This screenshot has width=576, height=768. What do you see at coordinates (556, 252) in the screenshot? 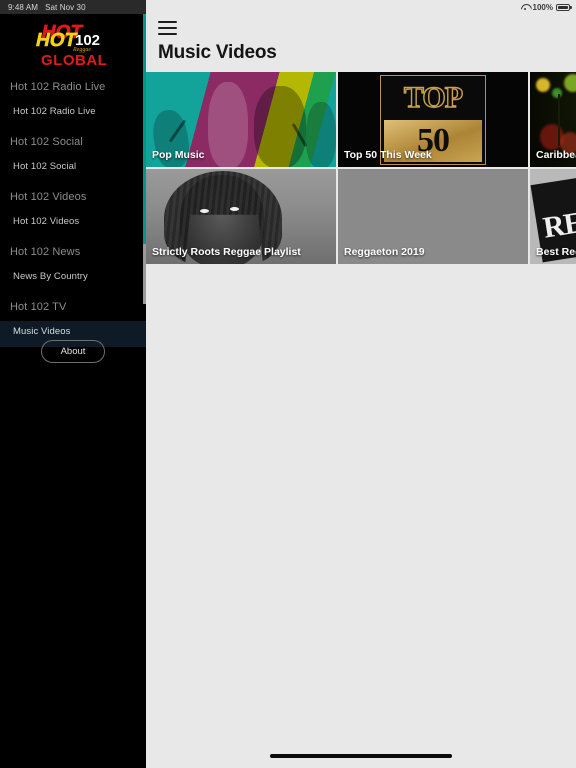
I see `card-label: Best Reggae` at bounding box center [556, 252].